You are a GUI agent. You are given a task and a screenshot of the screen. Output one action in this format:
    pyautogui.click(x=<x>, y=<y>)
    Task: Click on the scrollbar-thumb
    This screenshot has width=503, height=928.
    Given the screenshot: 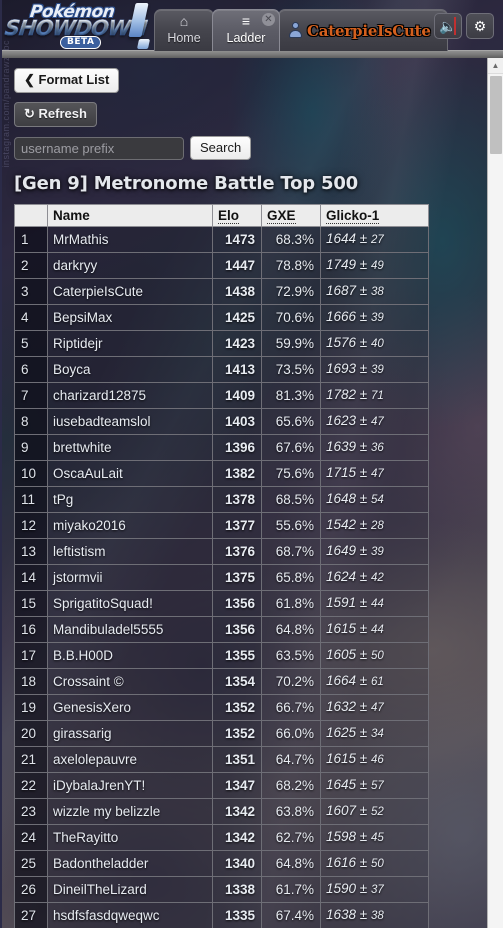 What is the action you would take?
    pyautogui.click(x=496, y=115)
    